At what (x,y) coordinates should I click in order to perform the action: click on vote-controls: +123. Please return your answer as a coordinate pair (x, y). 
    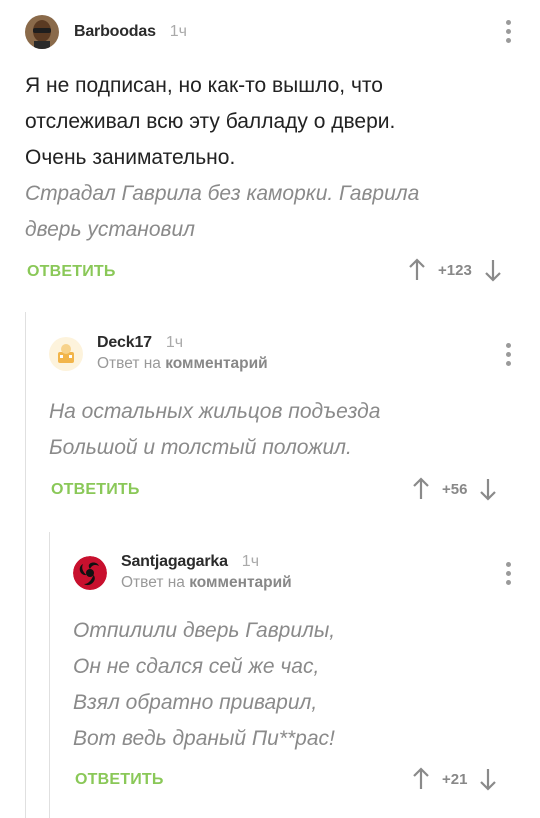
    Looking at the image, I should click on (455, 270).